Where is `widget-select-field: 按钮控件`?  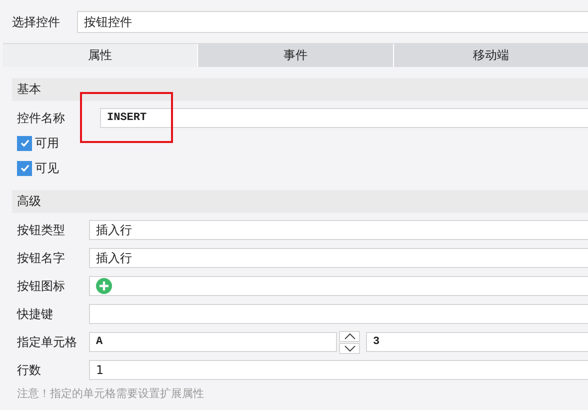 widget-select-field: 按钮控件 is located at coordinates (332, 22).